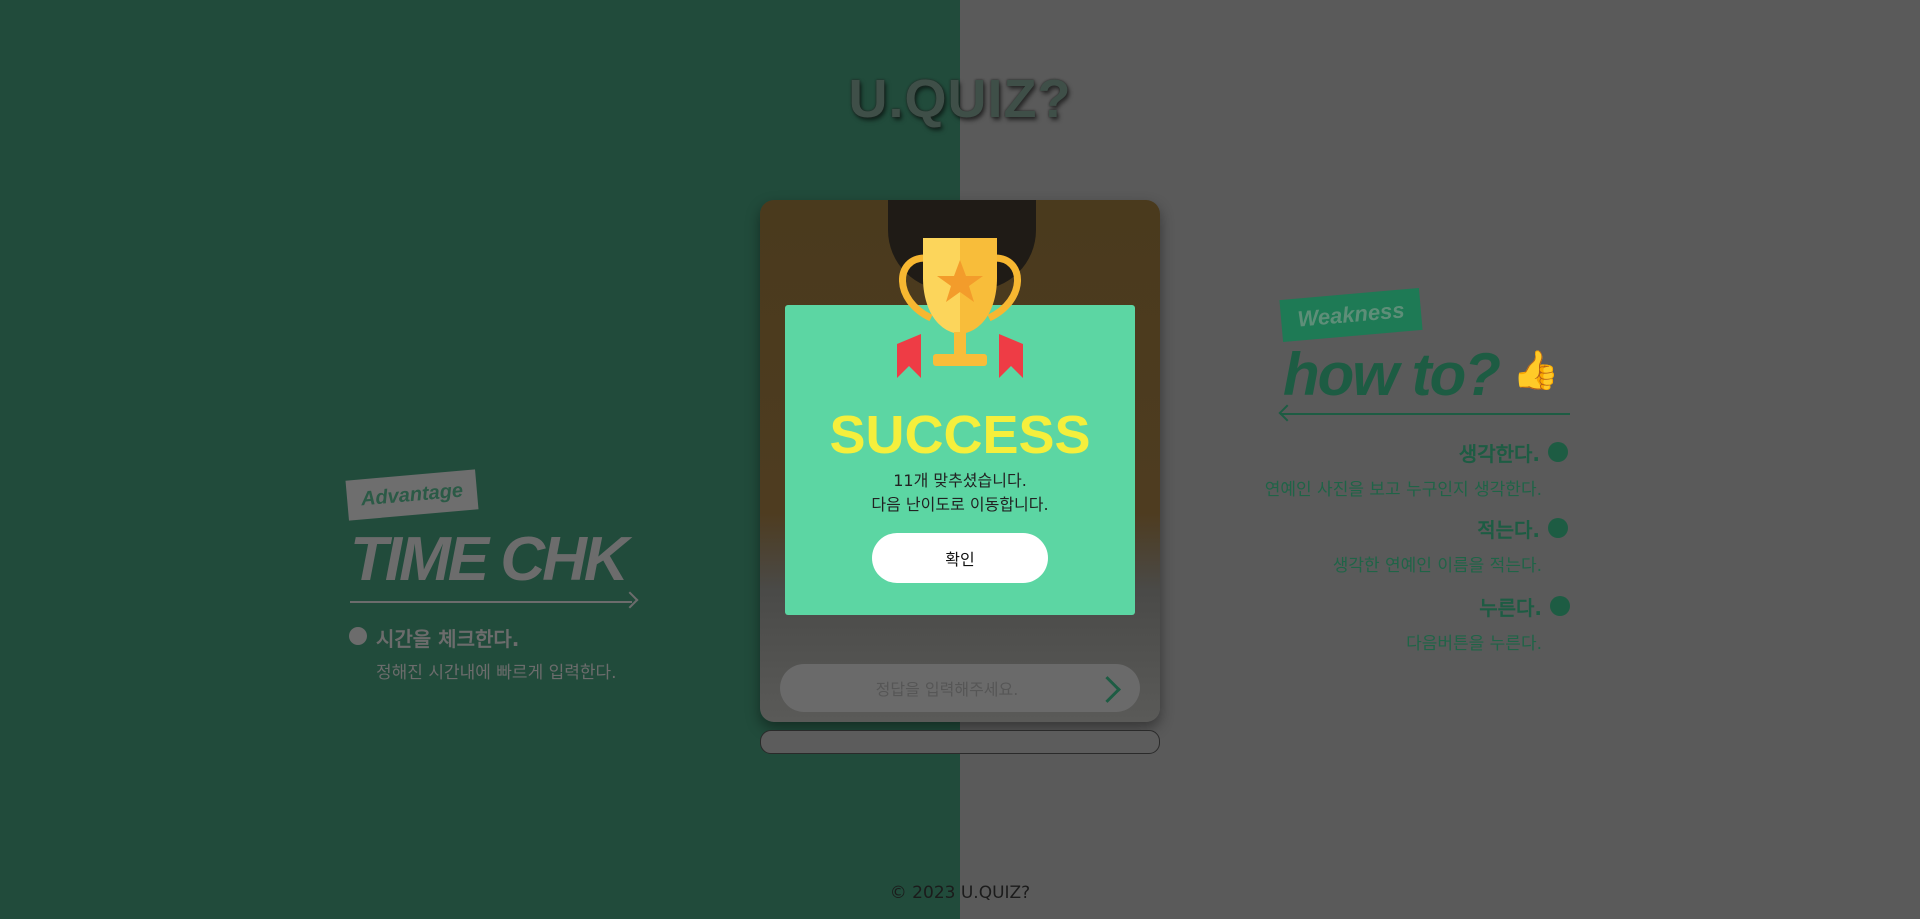 Image resolution: width=1920 pixels, height=919 pixels. What do you see at coordinates (960, 99) in the screenshot?
I see `site-logo: U.QUIZ?` at bounding box center [960, 99].